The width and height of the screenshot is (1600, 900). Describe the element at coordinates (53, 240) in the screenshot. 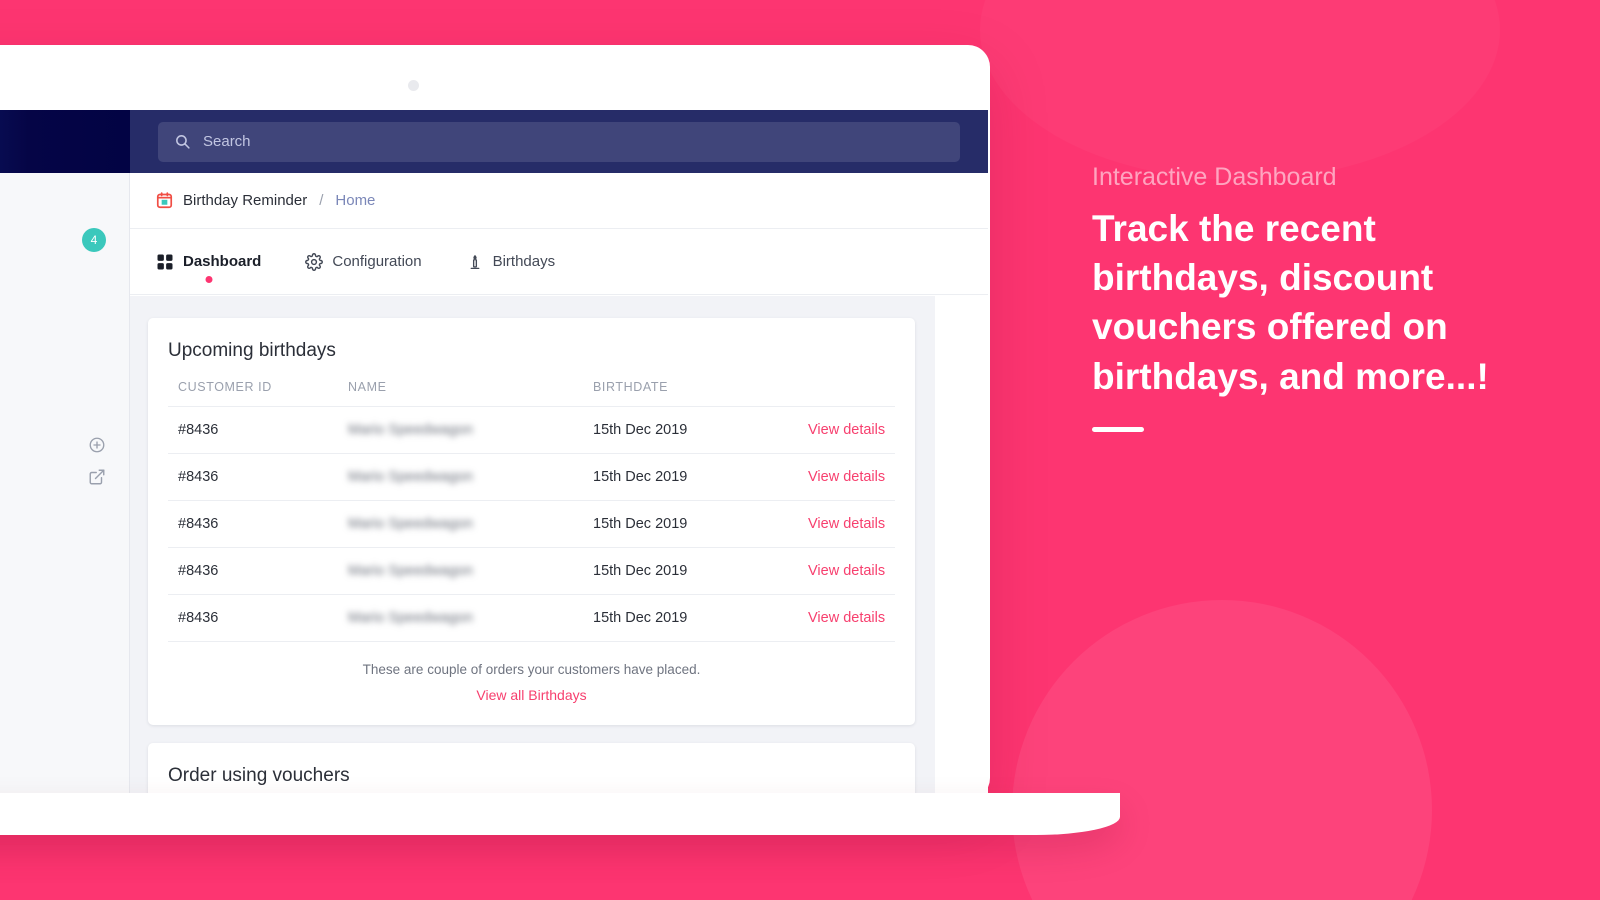

I see `sidebar-item-orders: s 4` at that location.